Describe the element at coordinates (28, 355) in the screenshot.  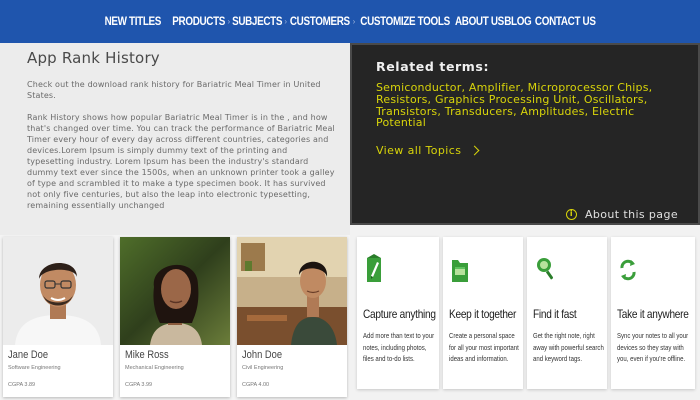
I see `person-name: Jane Doe` at that location.